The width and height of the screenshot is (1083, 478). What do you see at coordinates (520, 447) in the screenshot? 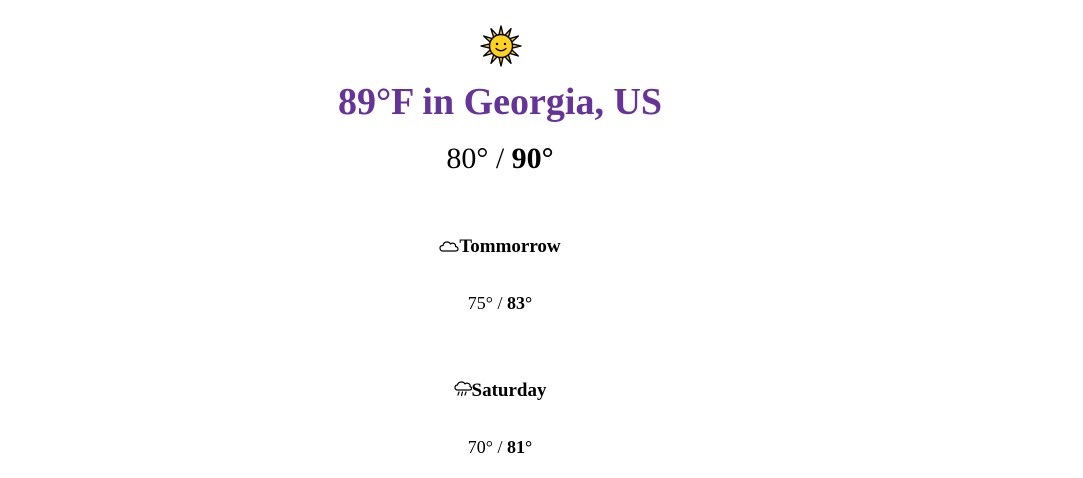
I see `forecast-high-temp: 81°` at bounding box center [520, 447].